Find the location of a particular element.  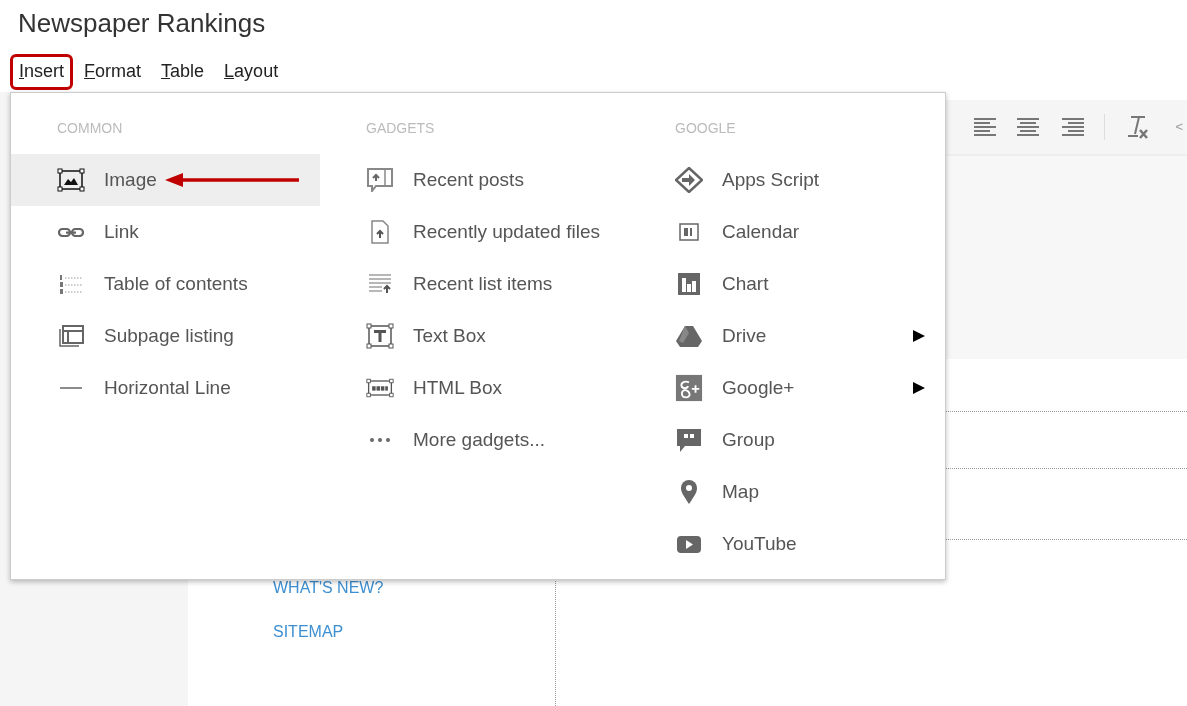

menu-item: Google+ is located at coordinates (787, 388).